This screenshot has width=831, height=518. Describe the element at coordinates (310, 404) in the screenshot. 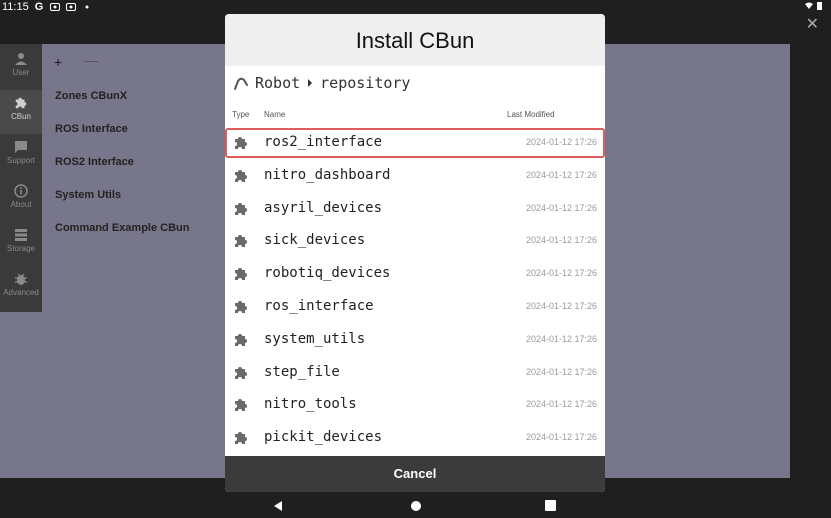

I see `file-name: nitro_tools` at that location.